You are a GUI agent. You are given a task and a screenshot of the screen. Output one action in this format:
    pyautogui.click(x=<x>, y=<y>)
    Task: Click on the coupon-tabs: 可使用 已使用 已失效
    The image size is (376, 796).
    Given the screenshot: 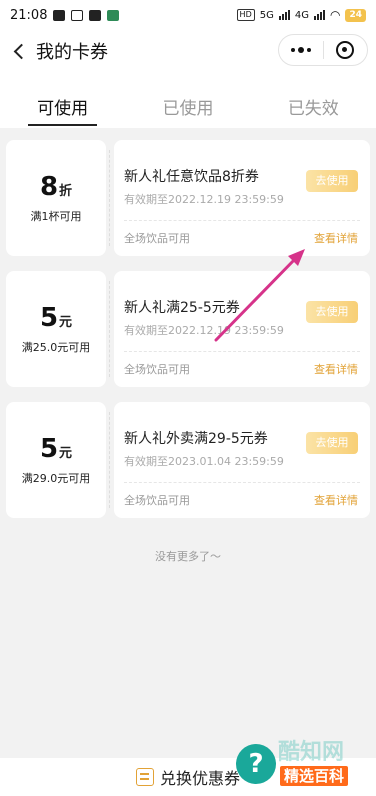 What is the action you would take?
    pyautogui.click(x=188, y=106)
    